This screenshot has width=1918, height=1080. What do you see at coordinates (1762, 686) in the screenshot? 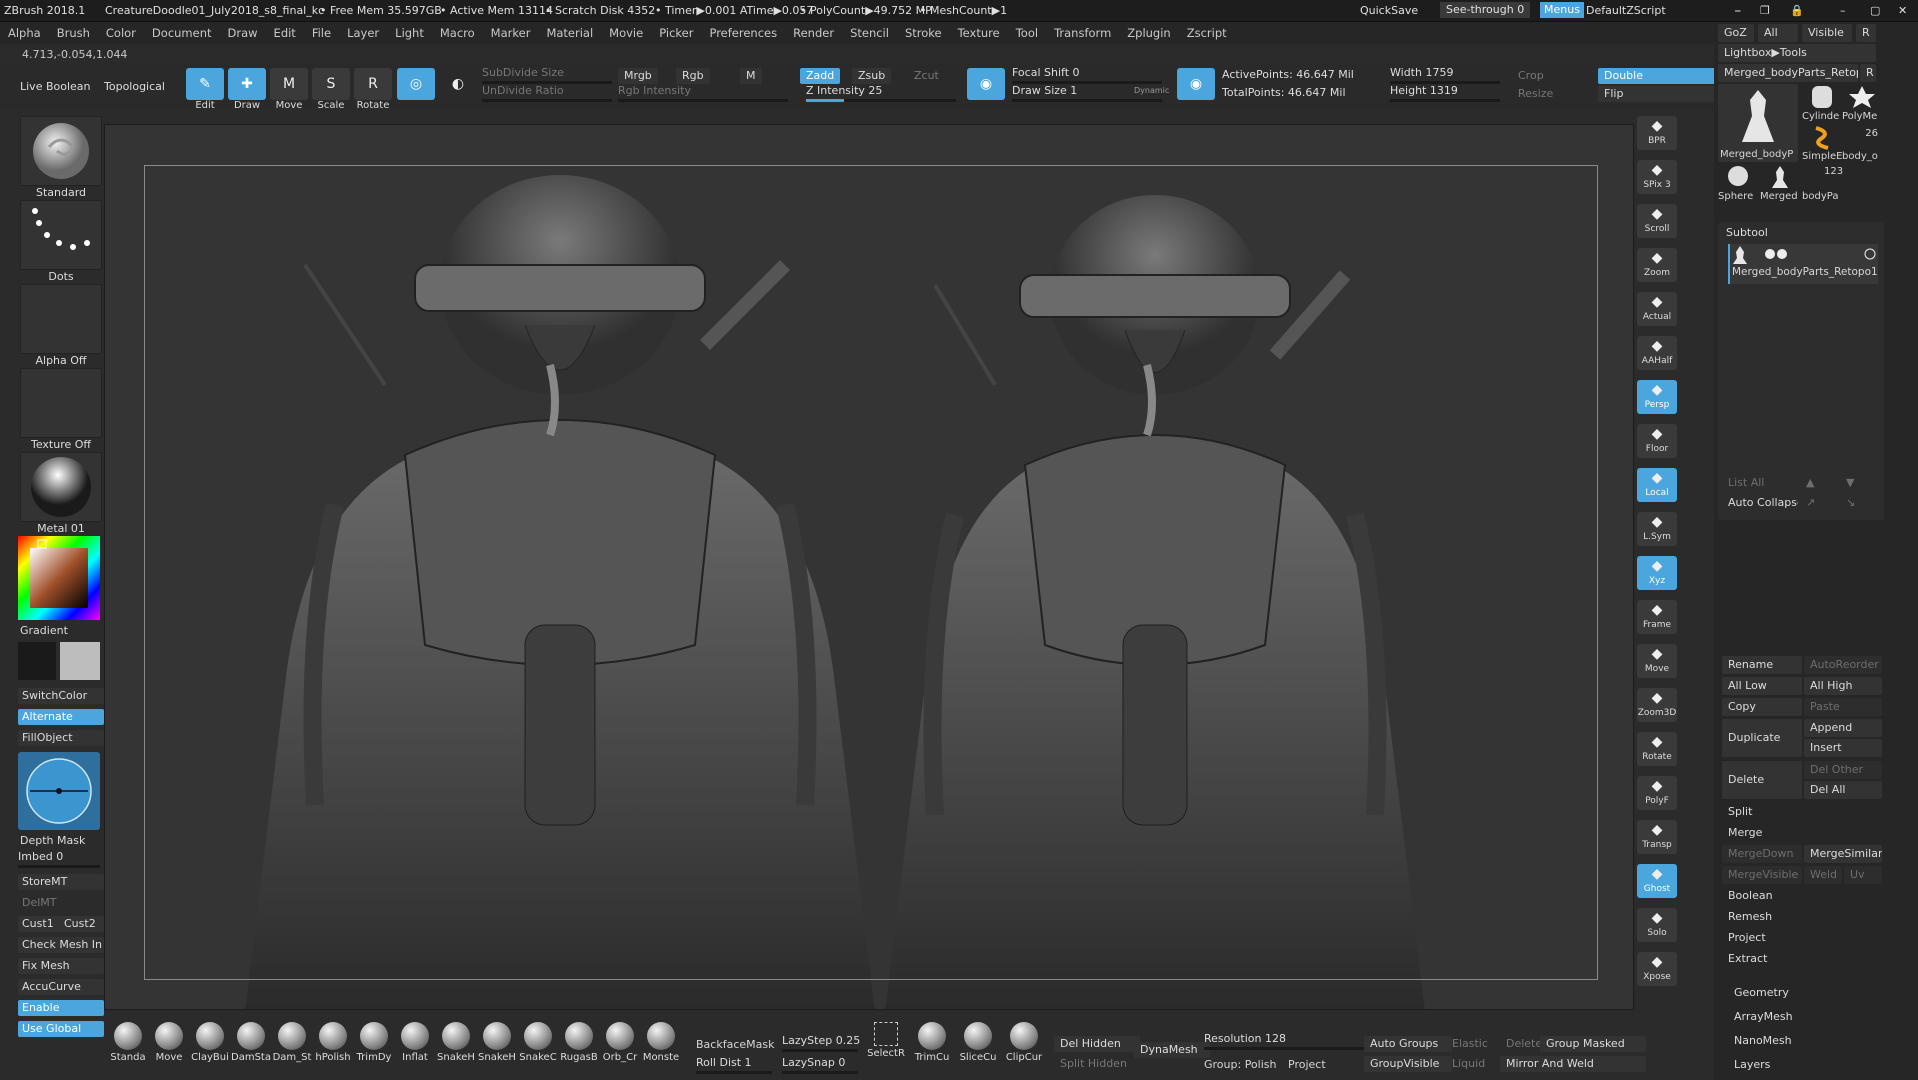
I see `all-low-button: All Low` at bounding box center [1762, 686].